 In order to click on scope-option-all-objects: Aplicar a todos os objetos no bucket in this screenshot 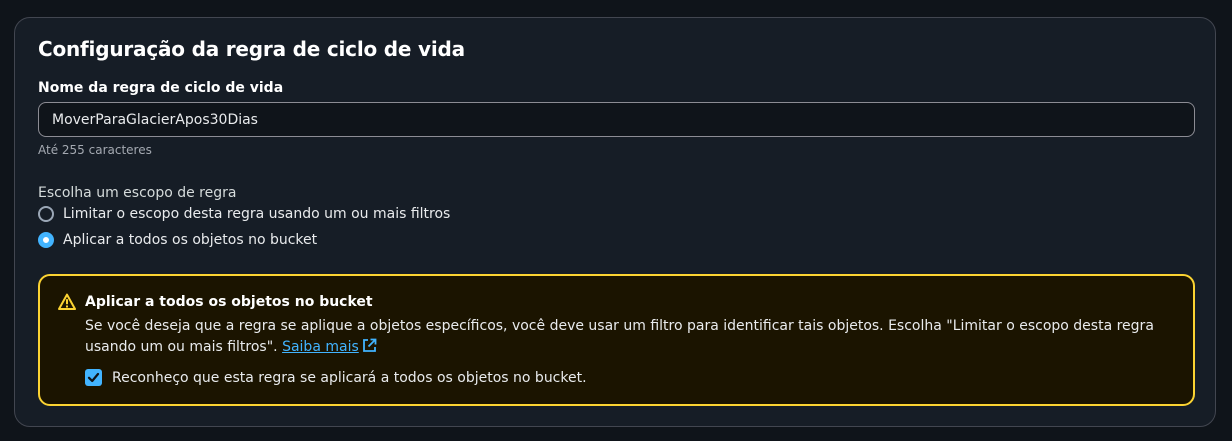, I will do `click(177, 240)`.